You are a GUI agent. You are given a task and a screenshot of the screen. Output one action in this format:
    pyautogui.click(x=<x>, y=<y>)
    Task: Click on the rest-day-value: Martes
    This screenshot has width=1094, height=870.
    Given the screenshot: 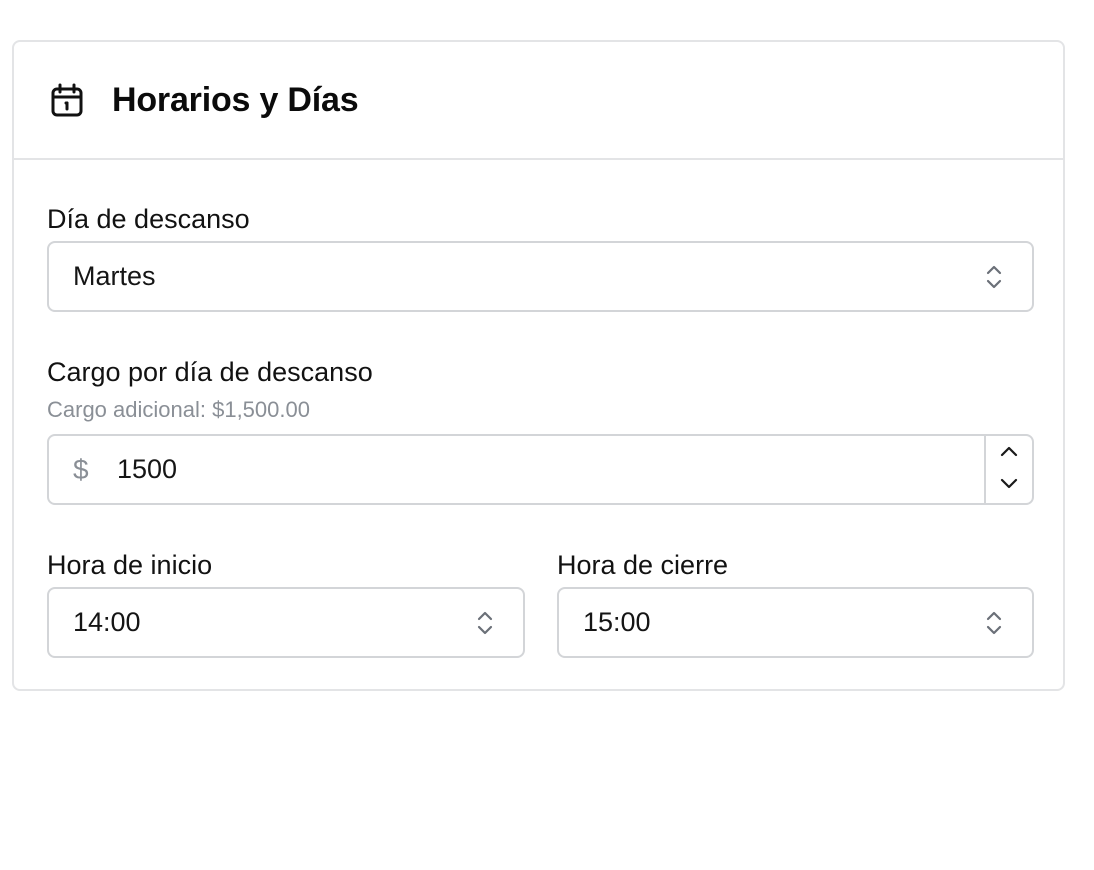 What is the action you would take?
    pyautogui.click(x=114, y=276)
    